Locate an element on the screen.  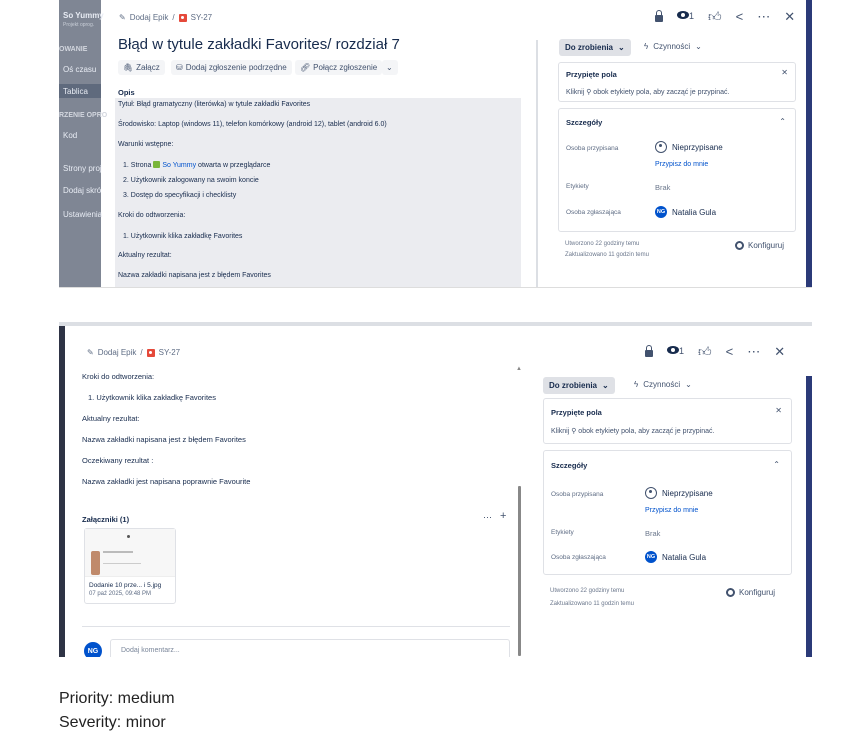
user-icon is located at coordinates (661, 147).